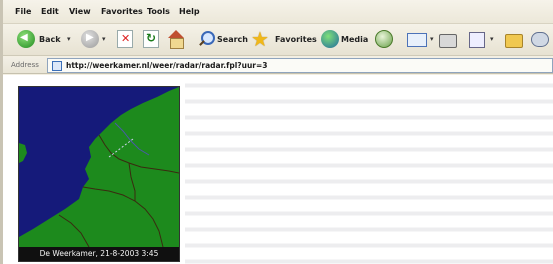 The image size is (553, 264). I want to click on forward-dropdown-icon: ▾, so click(104, 39).